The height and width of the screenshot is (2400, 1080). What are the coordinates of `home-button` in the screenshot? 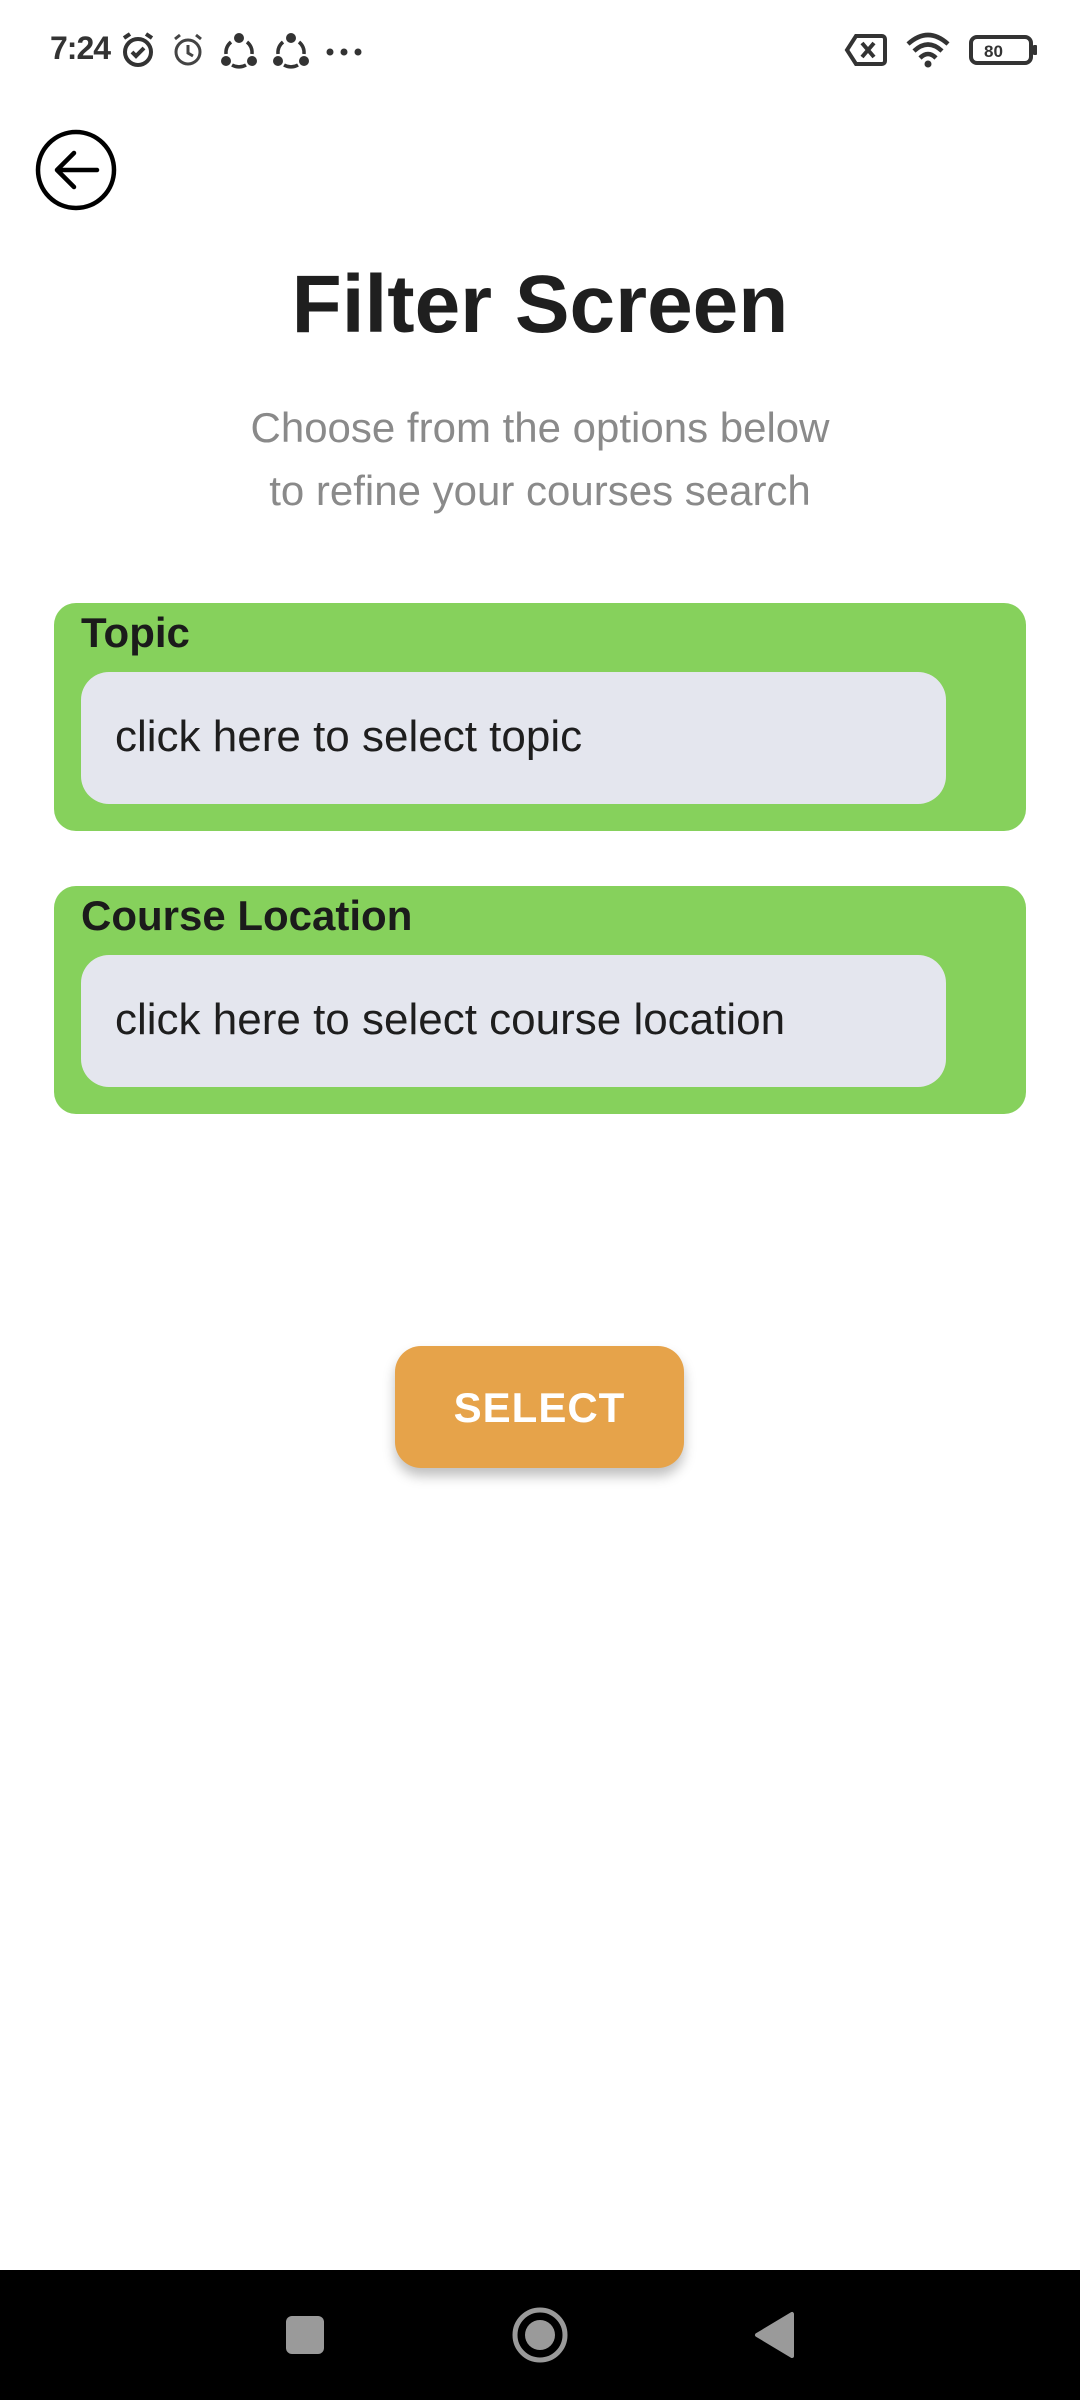 It's located at (540, 2335).